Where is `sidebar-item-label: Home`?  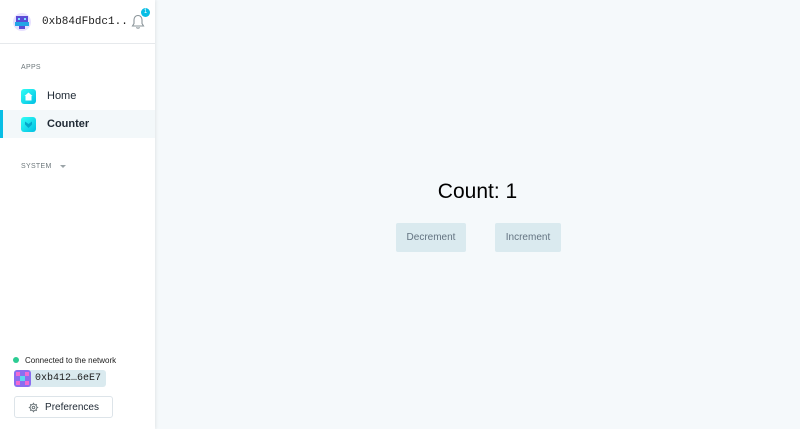
sidebar-item-label: Home is located at coordinates (62, 96).